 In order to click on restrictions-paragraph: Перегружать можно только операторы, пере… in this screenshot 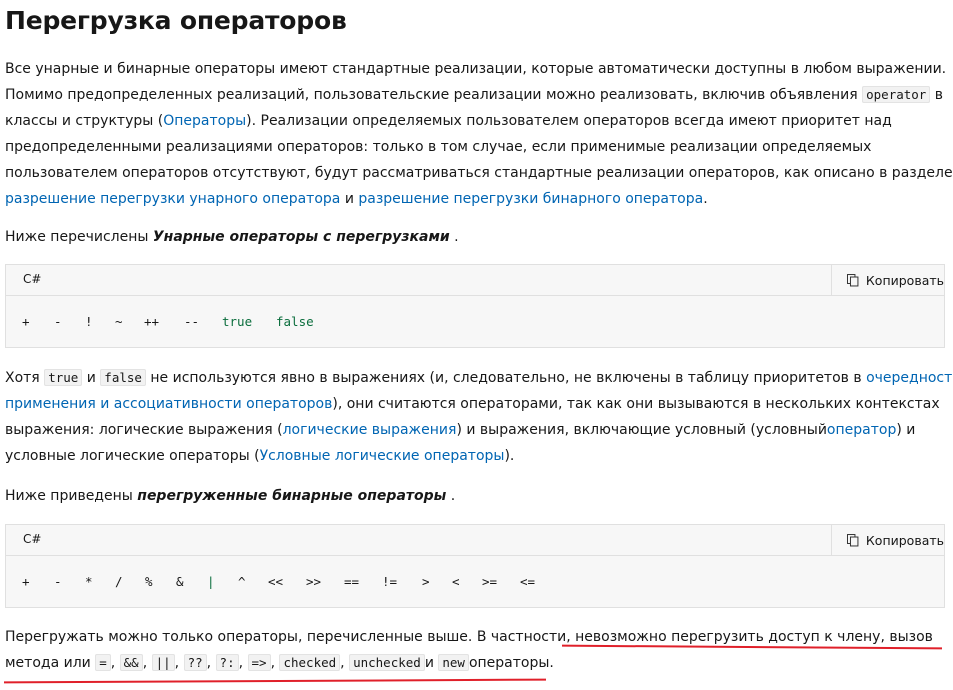, I will do `click(475, 650)`.